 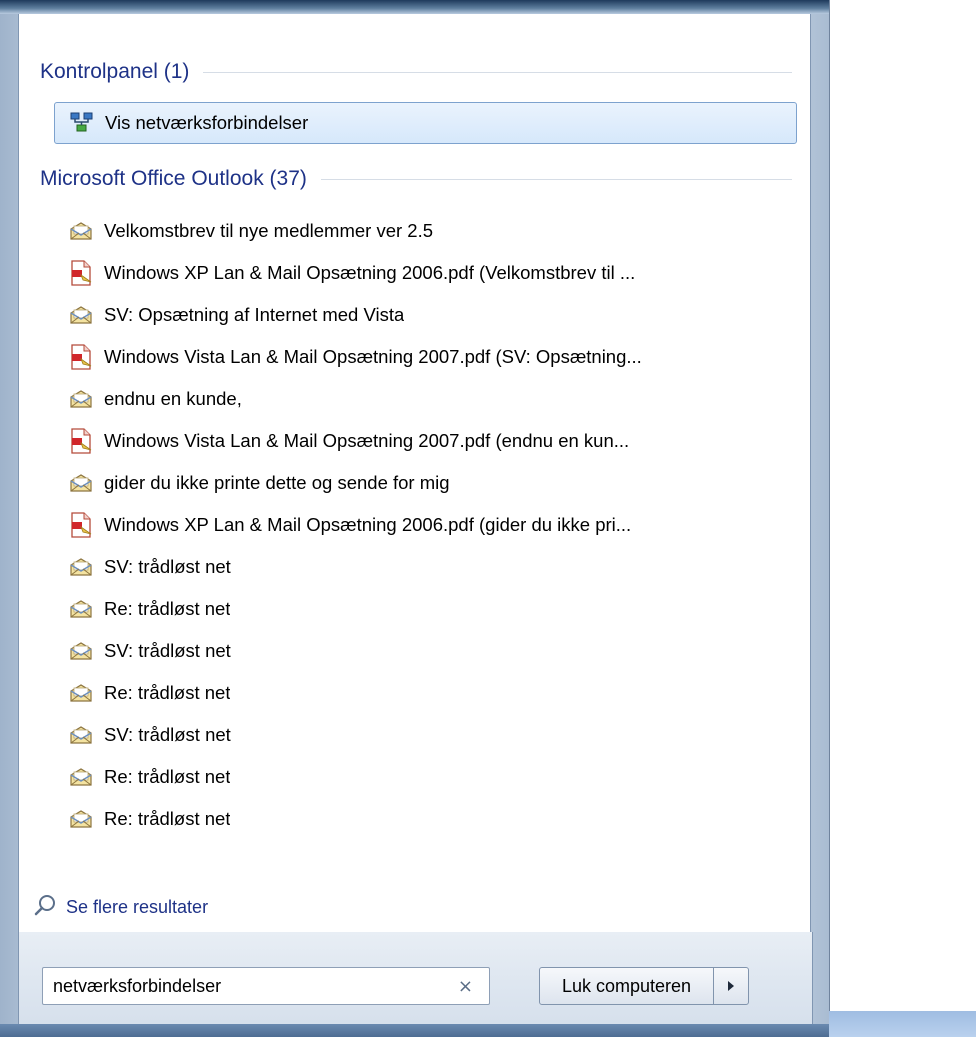 I want to click on result-item-label: Vis netværksforbindelser, so click(x=207, y=122).